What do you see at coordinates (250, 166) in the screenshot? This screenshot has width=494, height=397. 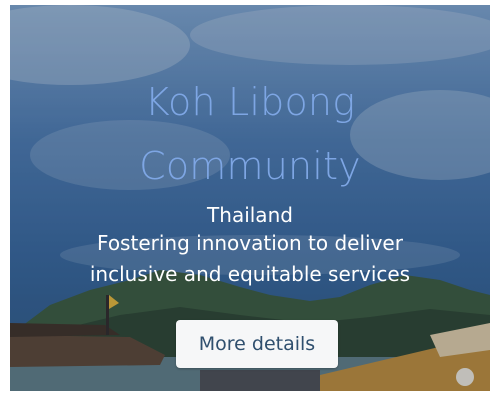 I see `card-title-line2: Community` at bounding box center [250, 166].